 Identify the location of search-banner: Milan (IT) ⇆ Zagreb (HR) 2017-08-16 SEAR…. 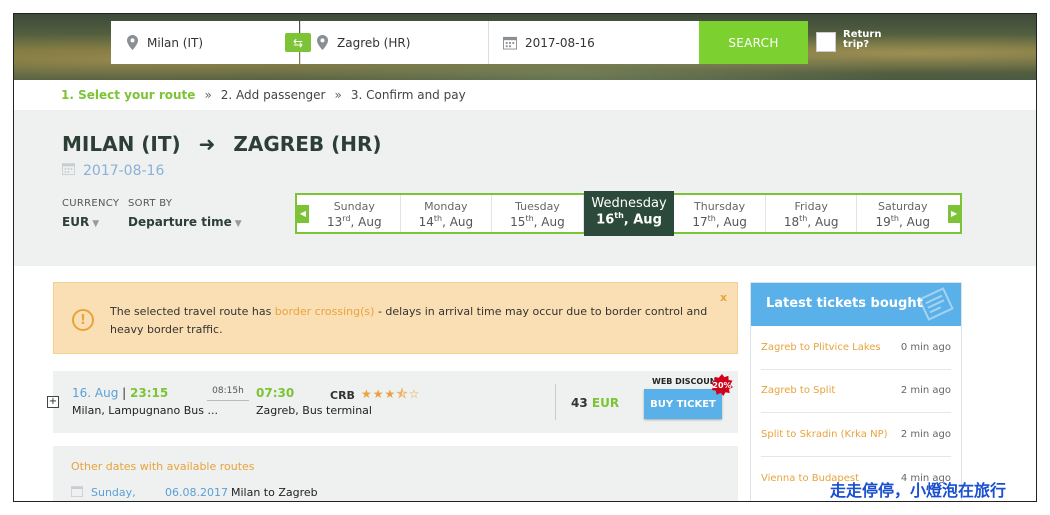
(525, 47).